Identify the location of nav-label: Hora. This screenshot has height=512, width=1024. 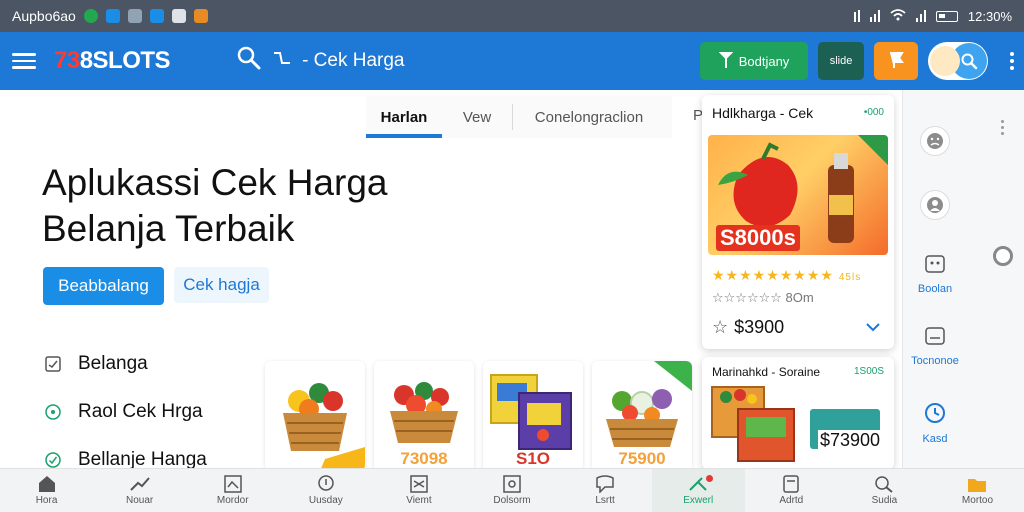
(46, 500).